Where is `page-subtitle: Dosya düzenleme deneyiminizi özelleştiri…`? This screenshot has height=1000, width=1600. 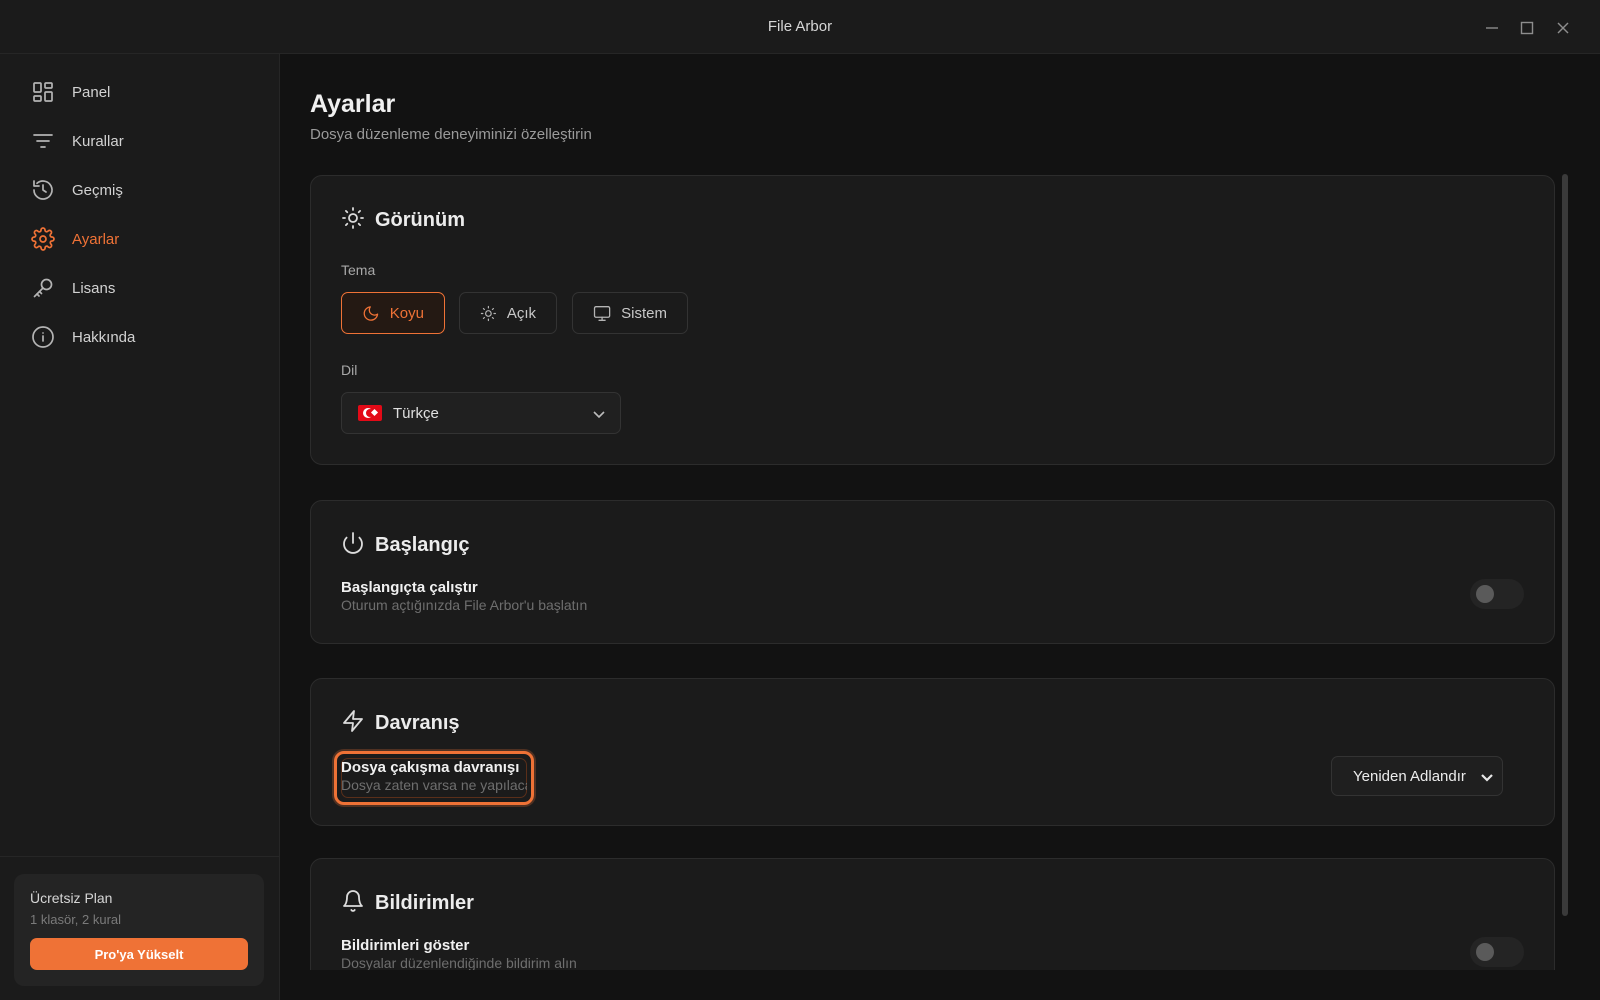
page-subtitle: Dosya düzenleme deneyiminizi özelleştiri… is located at coordinates (451, 134).